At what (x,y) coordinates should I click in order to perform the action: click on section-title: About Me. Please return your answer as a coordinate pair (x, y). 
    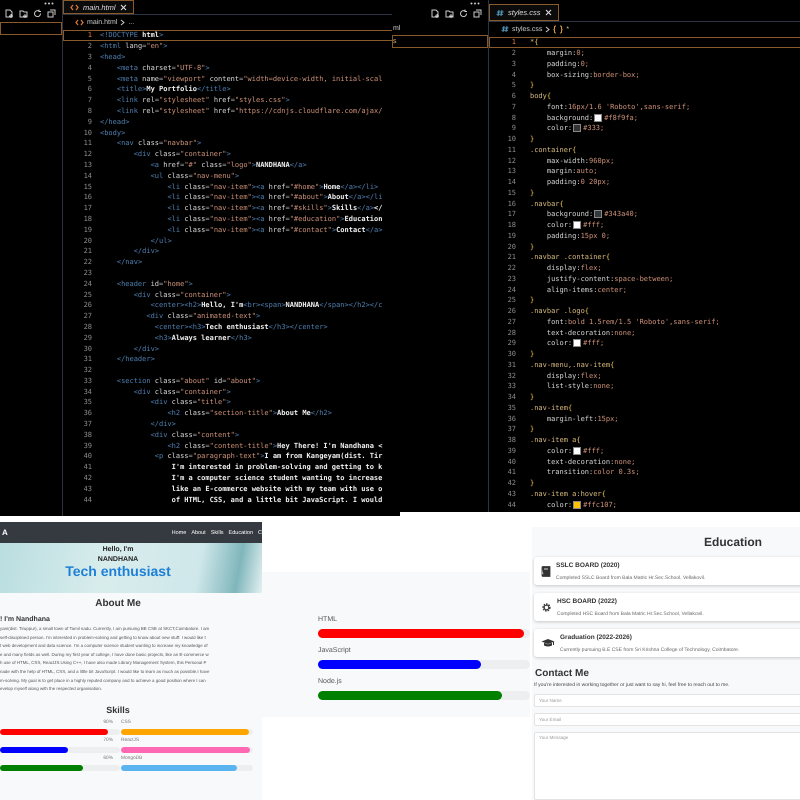
    Looking at the image, I should click on (118, 603).